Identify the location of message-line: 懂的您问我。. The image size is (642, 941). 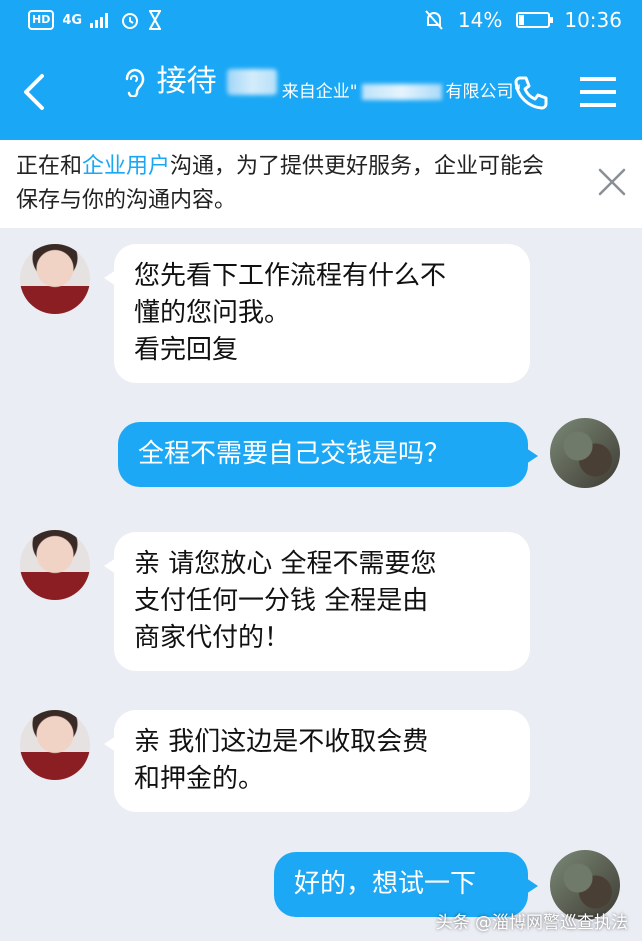
(212, 313).